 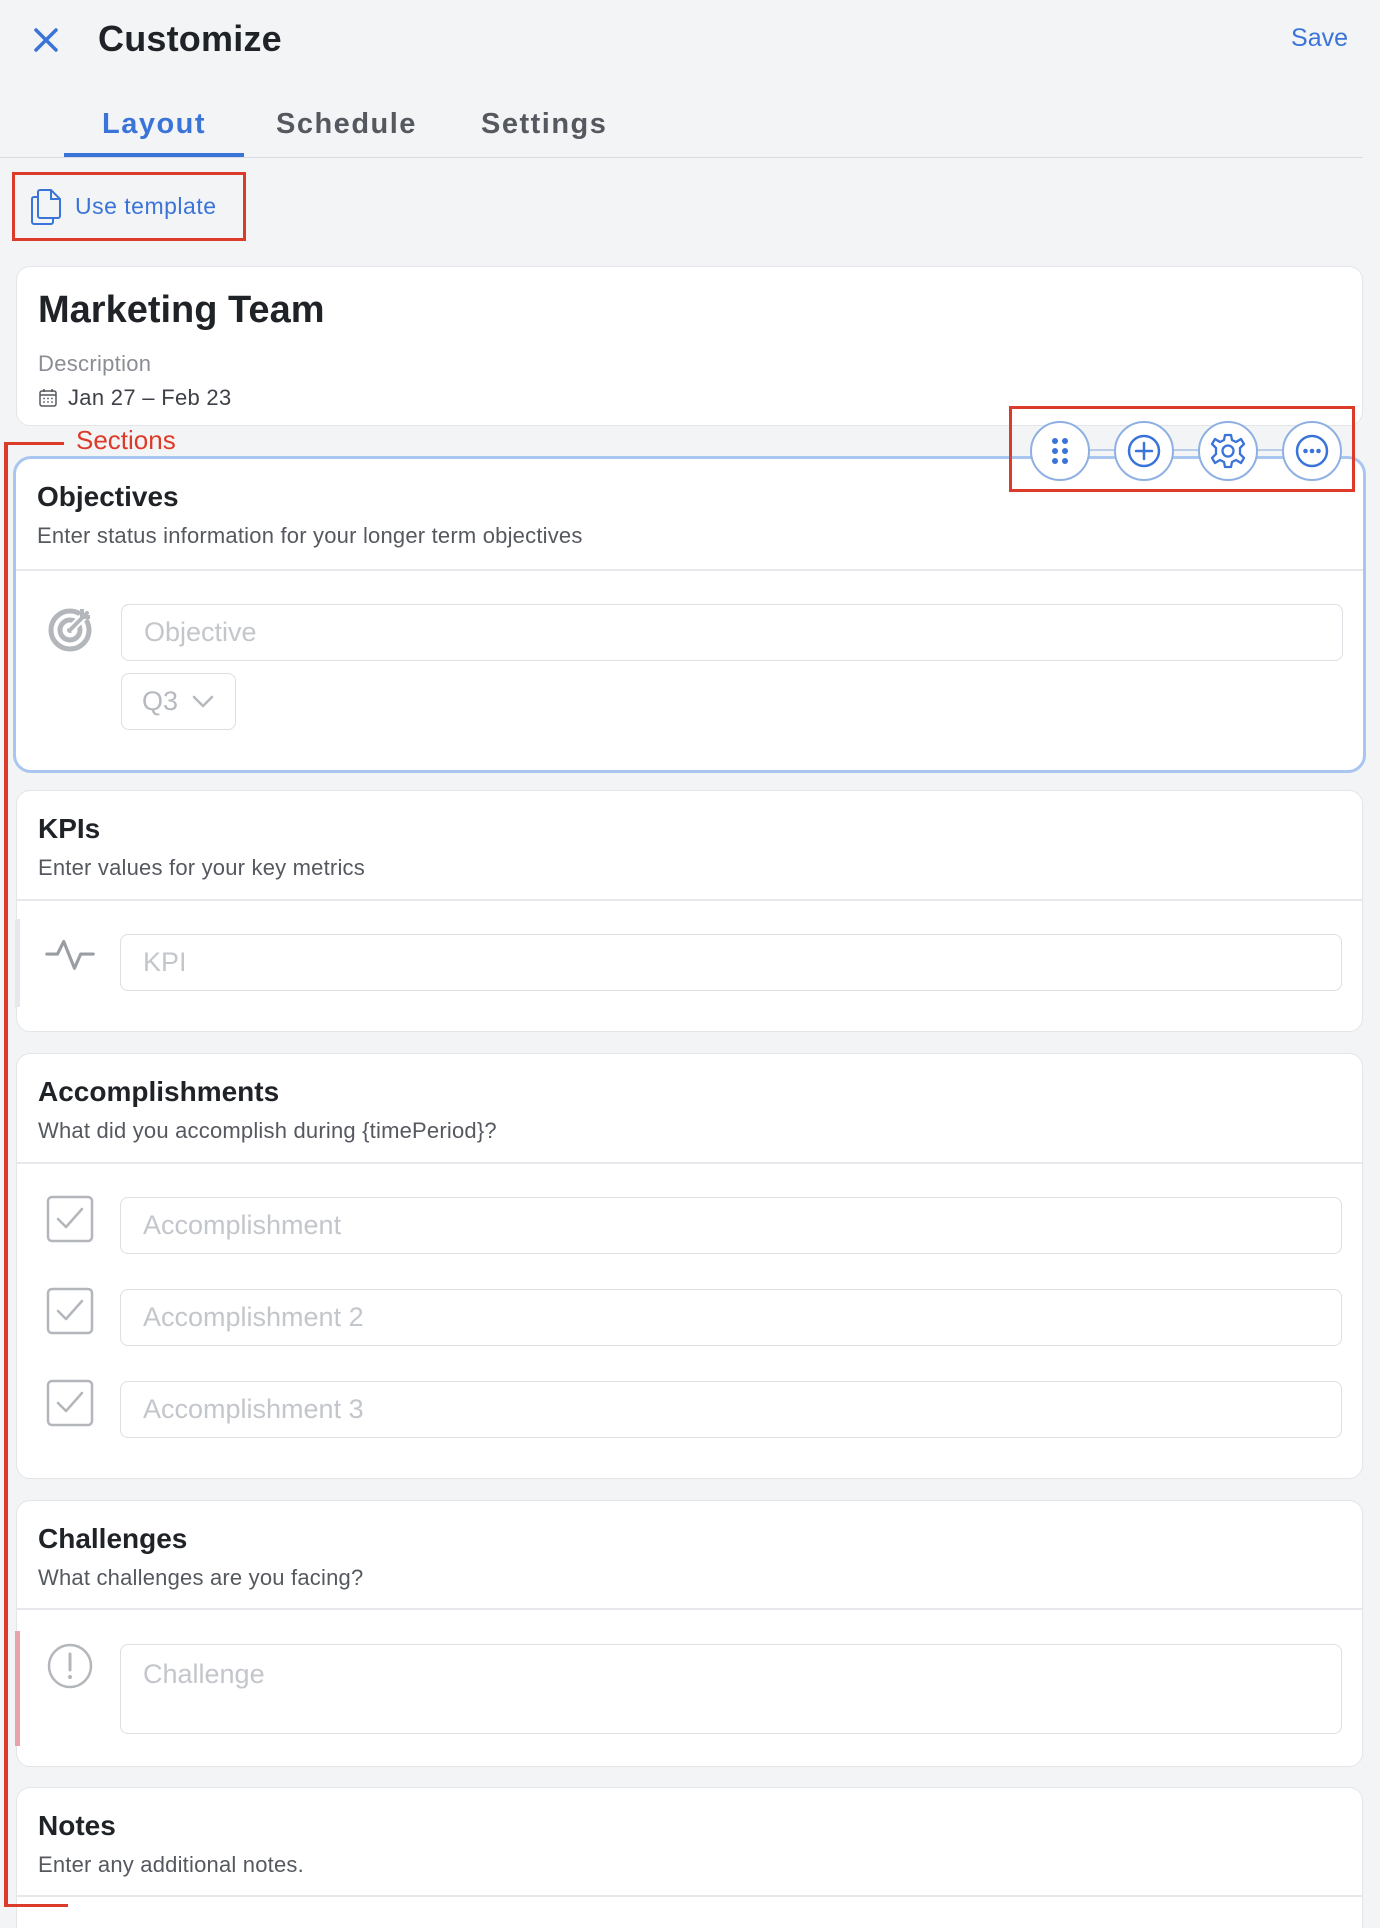 I want to click on accomplishment-input: Accomplishment, so click(x=731, y=1225).